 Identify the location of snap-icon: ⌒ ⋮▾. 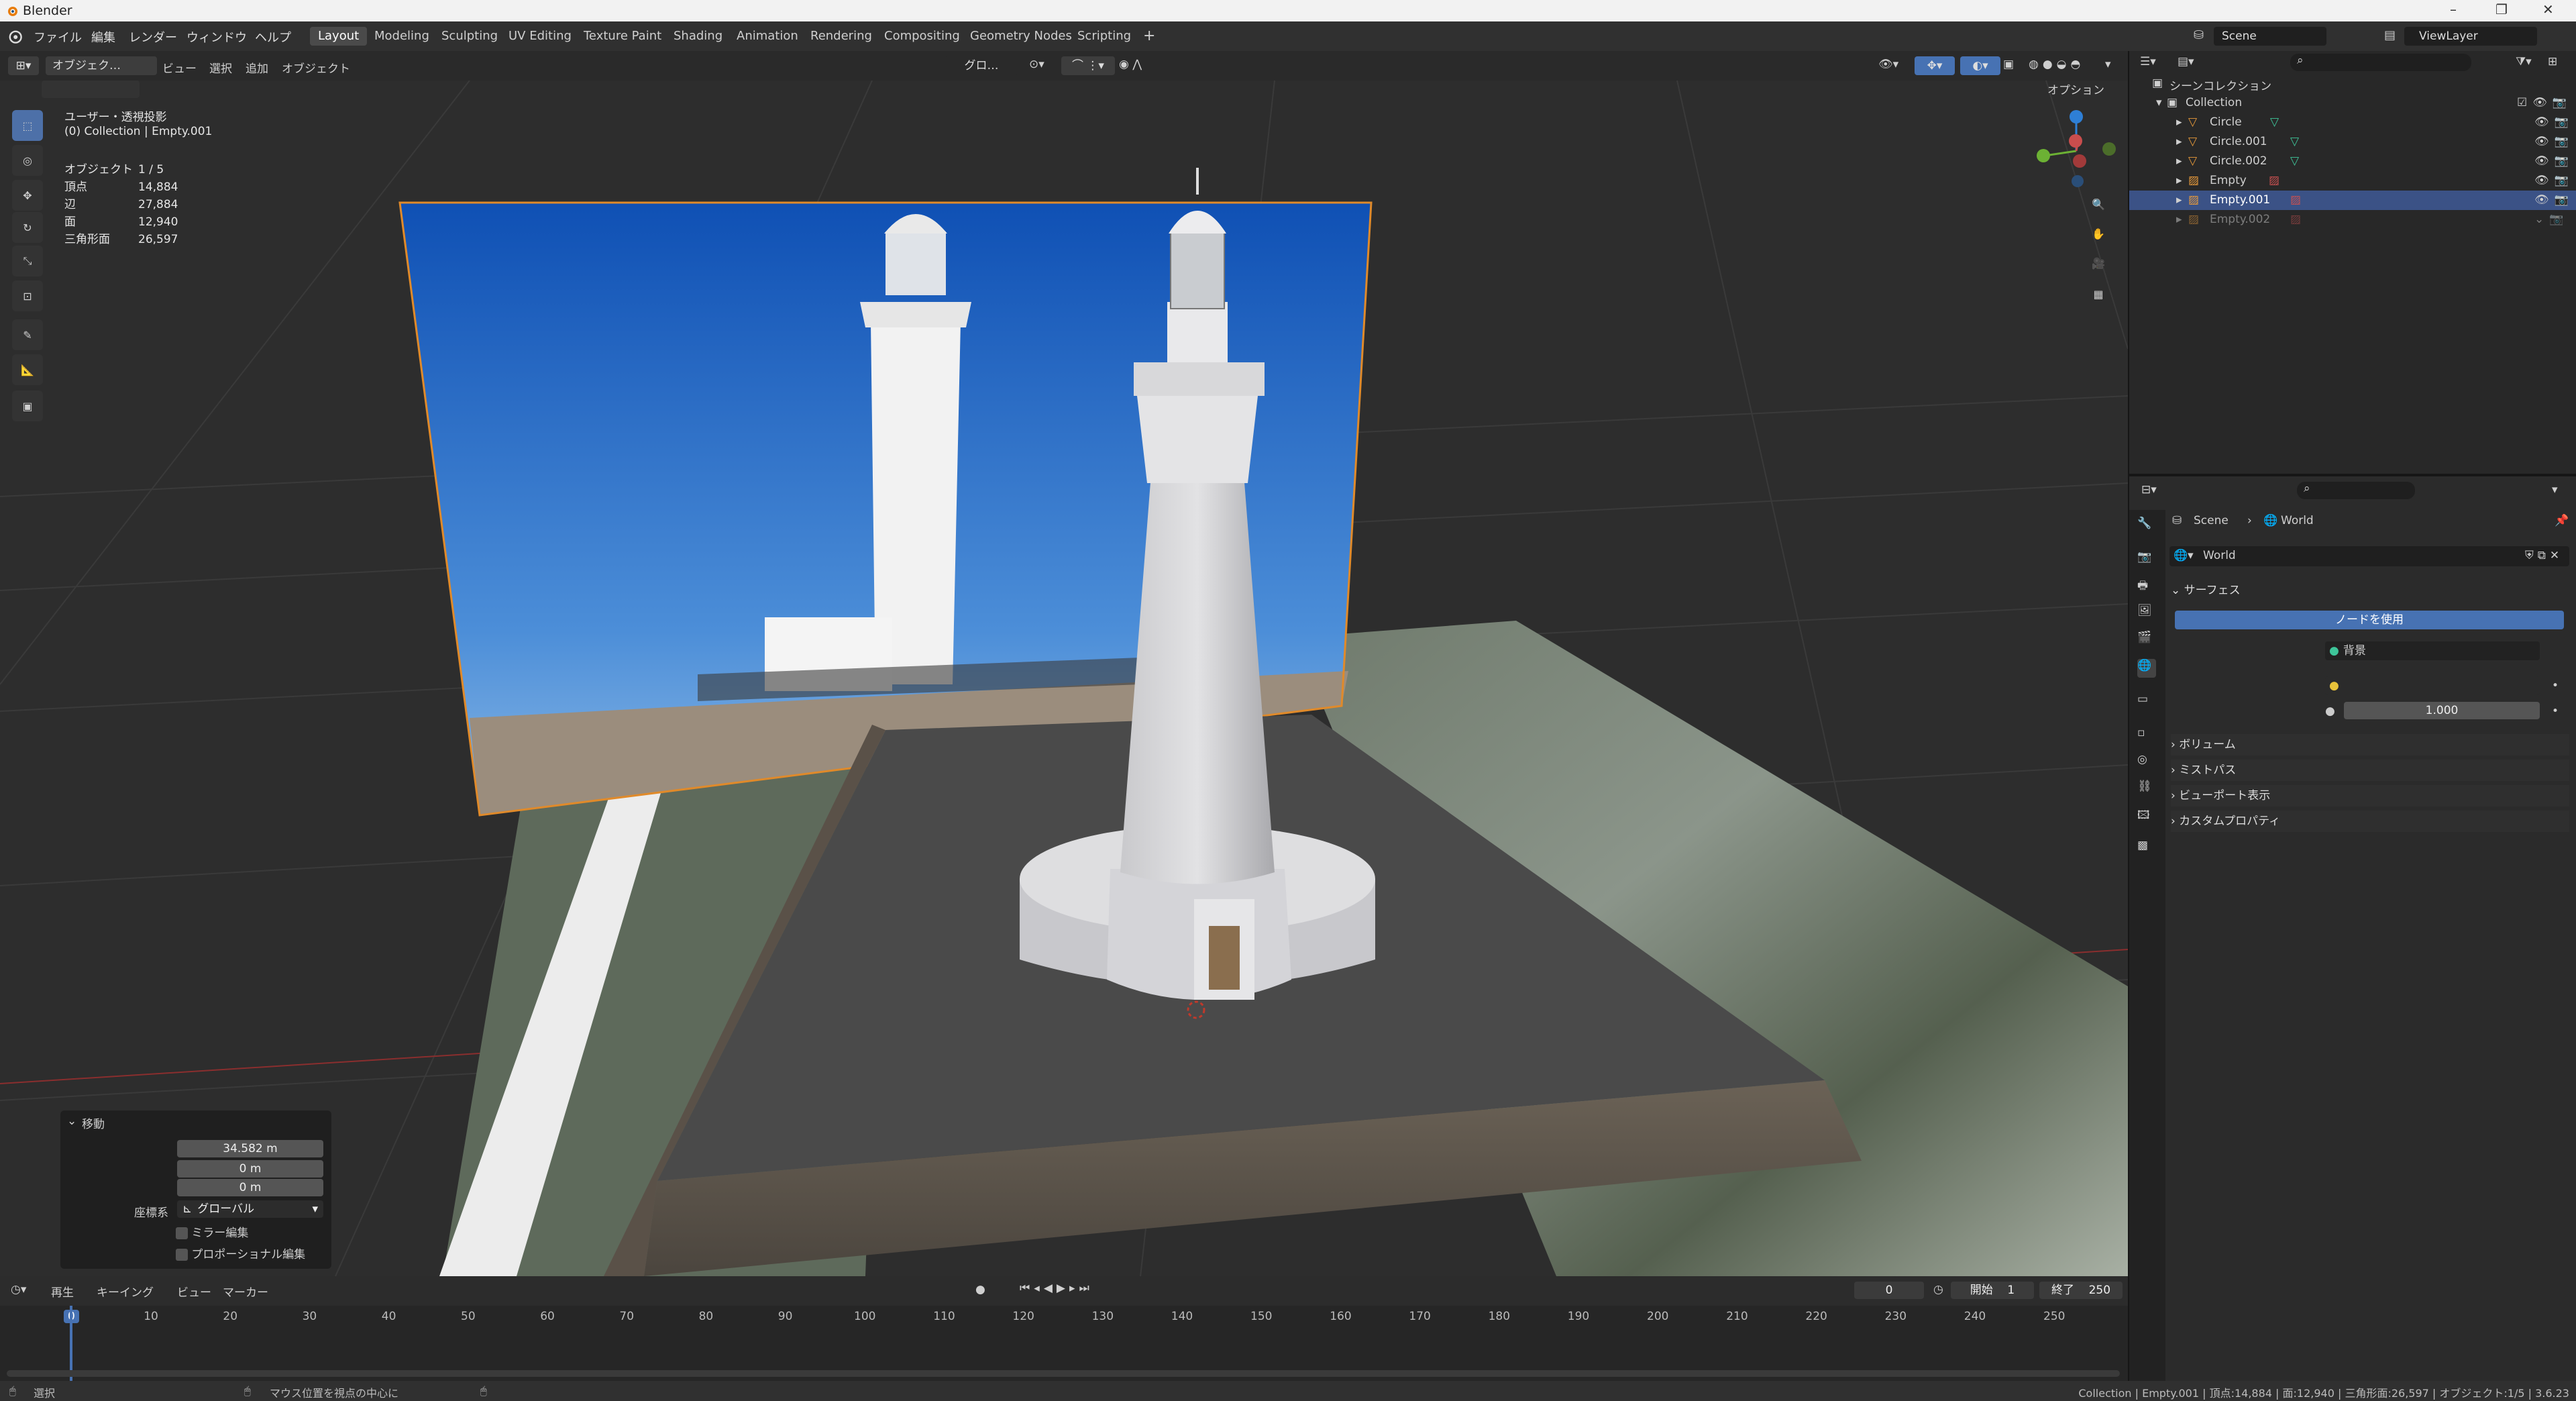
(1088, 65).